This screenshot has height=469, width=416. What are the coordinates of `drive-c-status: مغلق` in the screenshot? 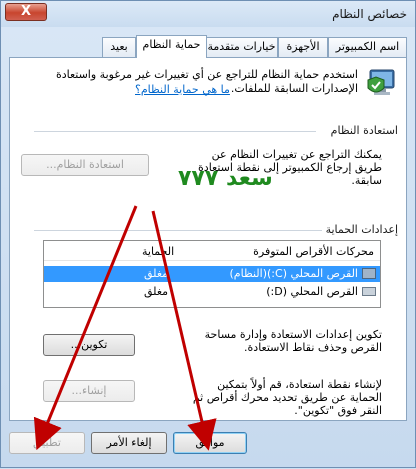 It's located at (156, 273).